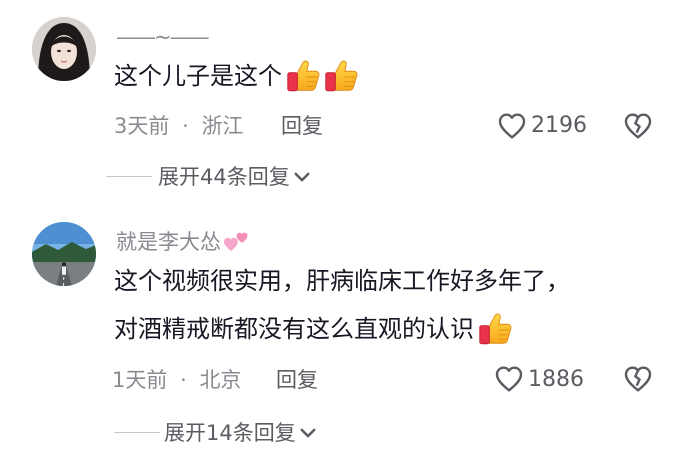  Describe the element at coordinates (224, 177) in the screenshot. I see `expand-replies-label: 展开44条回复` at that location.